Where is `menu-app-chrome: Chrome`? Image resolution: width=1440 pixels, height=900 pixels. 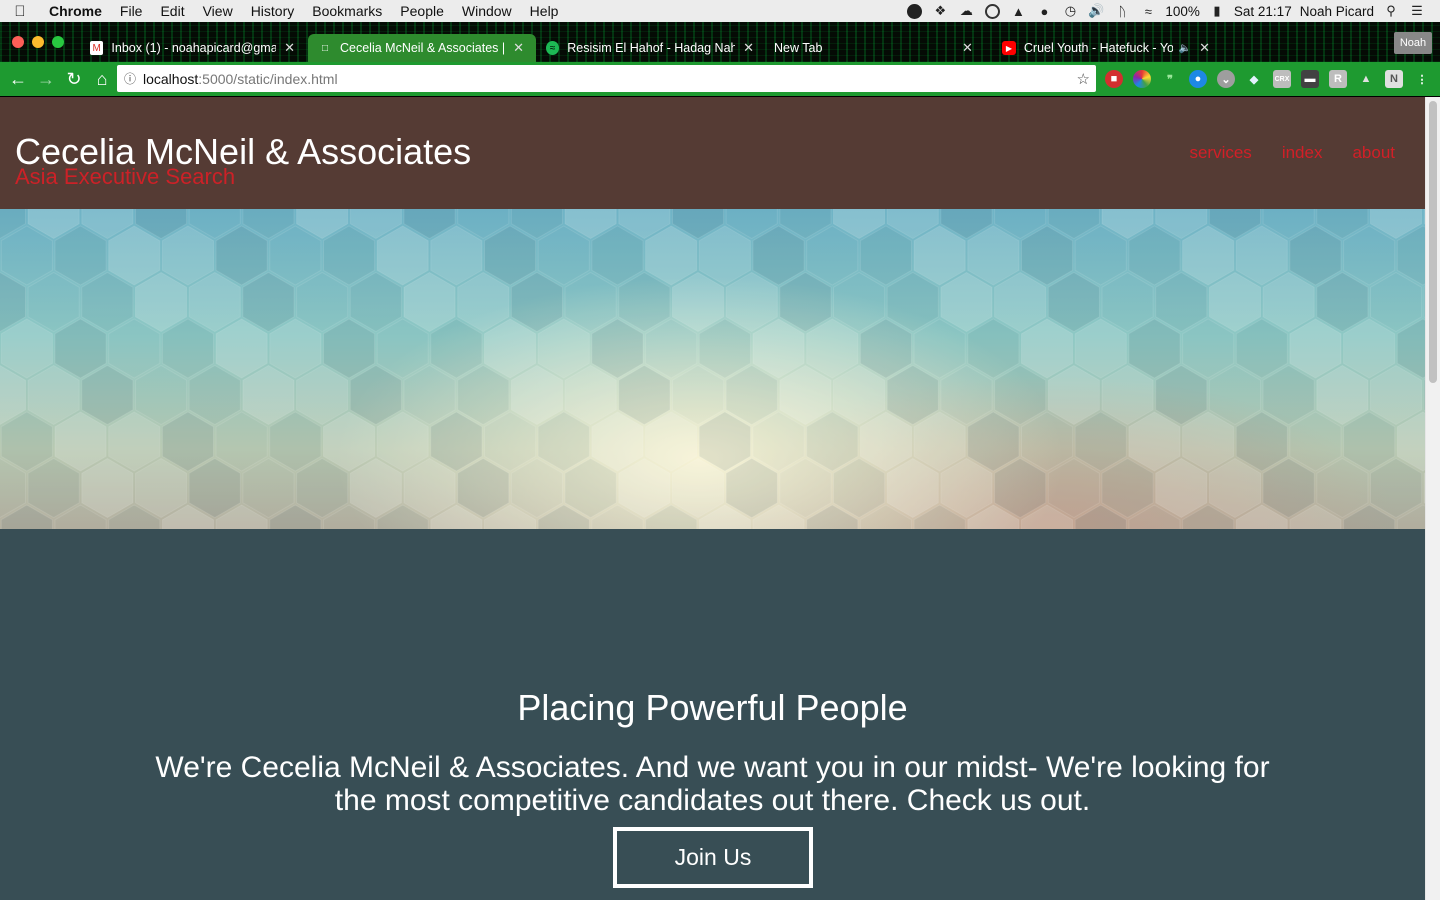
menu-app-chrome: Chrome is located at coordinates (75, 11).